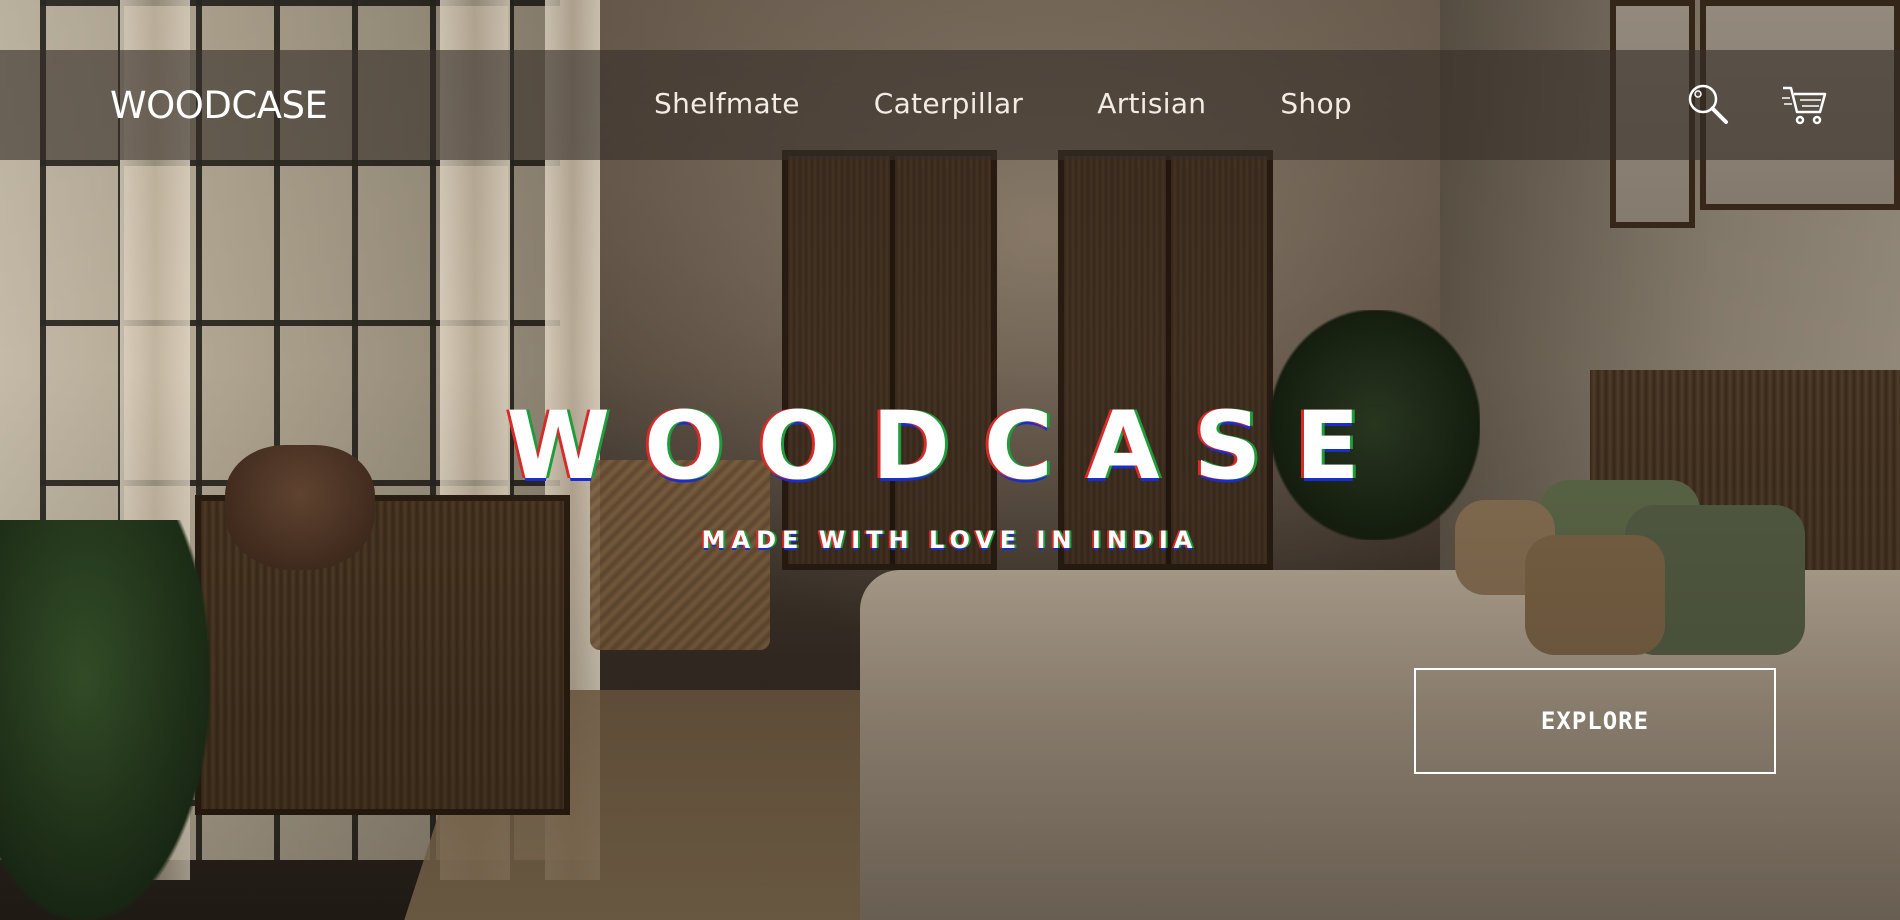 Image resolution: width=1900 pixels, height=920 pixels. What do you see at coordinates (727, 103) in the screenshot?
I see `nav-link-shelfmate: Shelfmate` at bounding box center [727, 103].